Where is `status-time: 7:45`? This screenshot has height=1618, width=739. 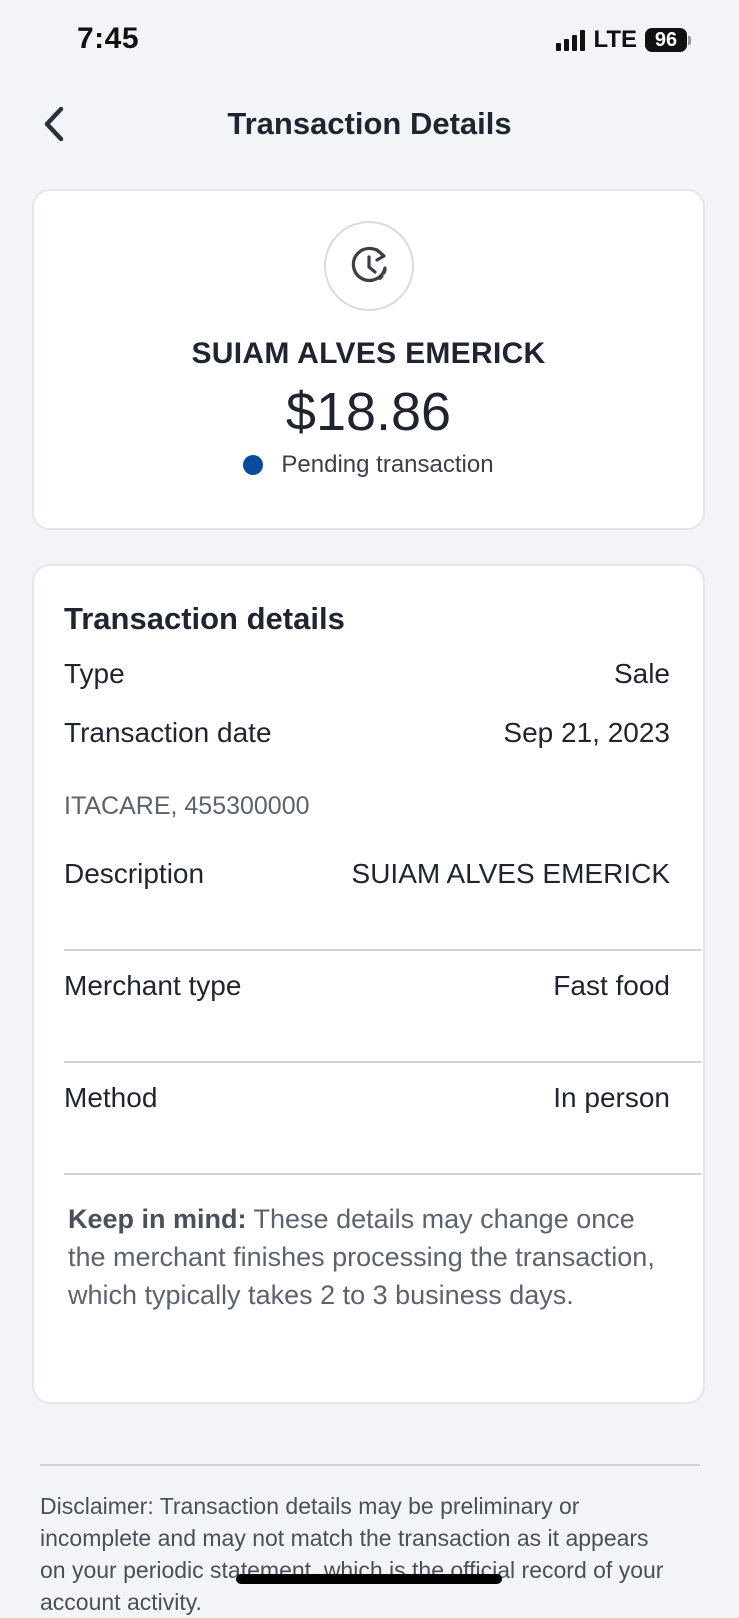 status-time: 7:45 is located at coordinates (108, 38).